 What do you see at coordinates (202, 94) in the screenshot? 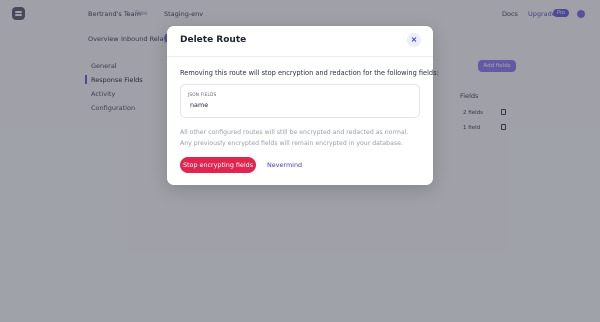
I see `json-fields-label: JSON FIELDS` at bounding box center [202, 94].